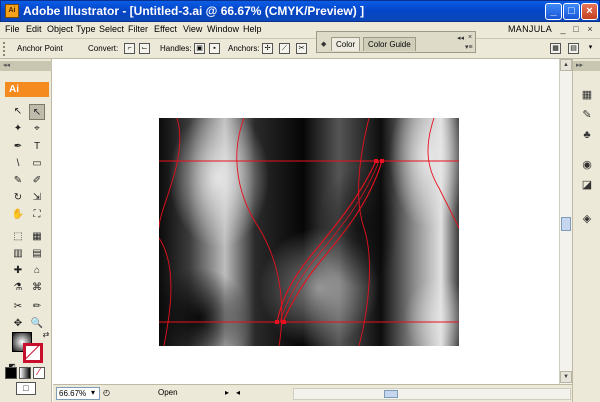 Image resolution: width=600 pixels, height=402 pixels. Describe the element at coordinates (60, 29) in the screenshot. I see `menu-object: Object` at that location.